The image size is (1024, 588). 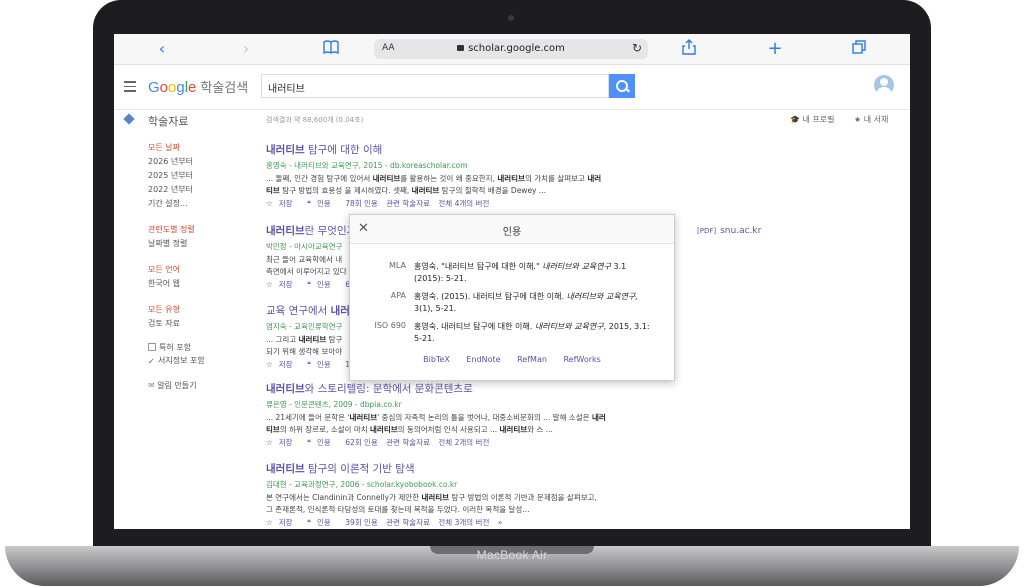 I want to click on my-profile-link: 🎓 내 프로필, so click(x=812, y=119).